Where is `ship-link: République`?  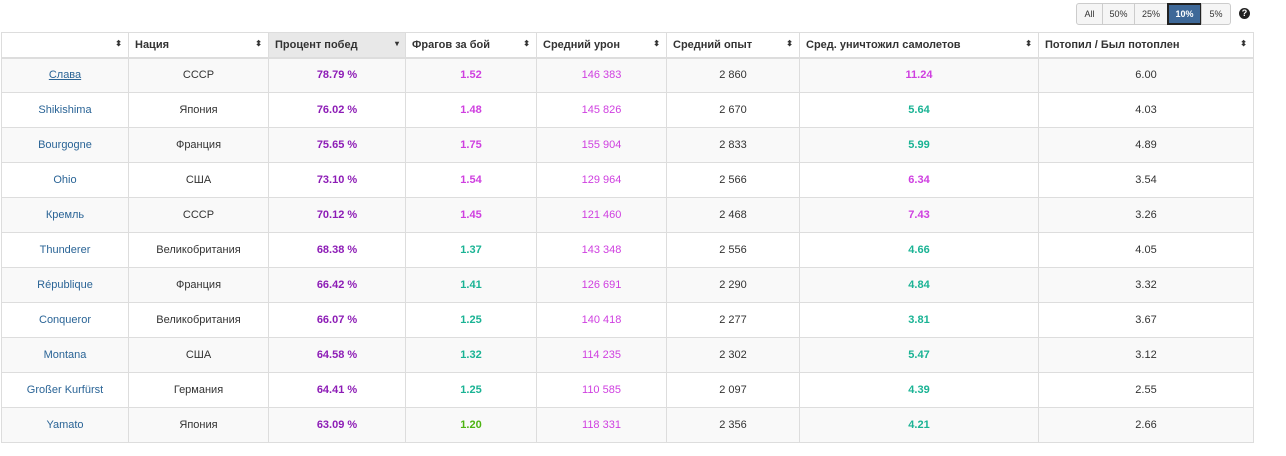
ship-link: République is located at coordinates (65, 285).